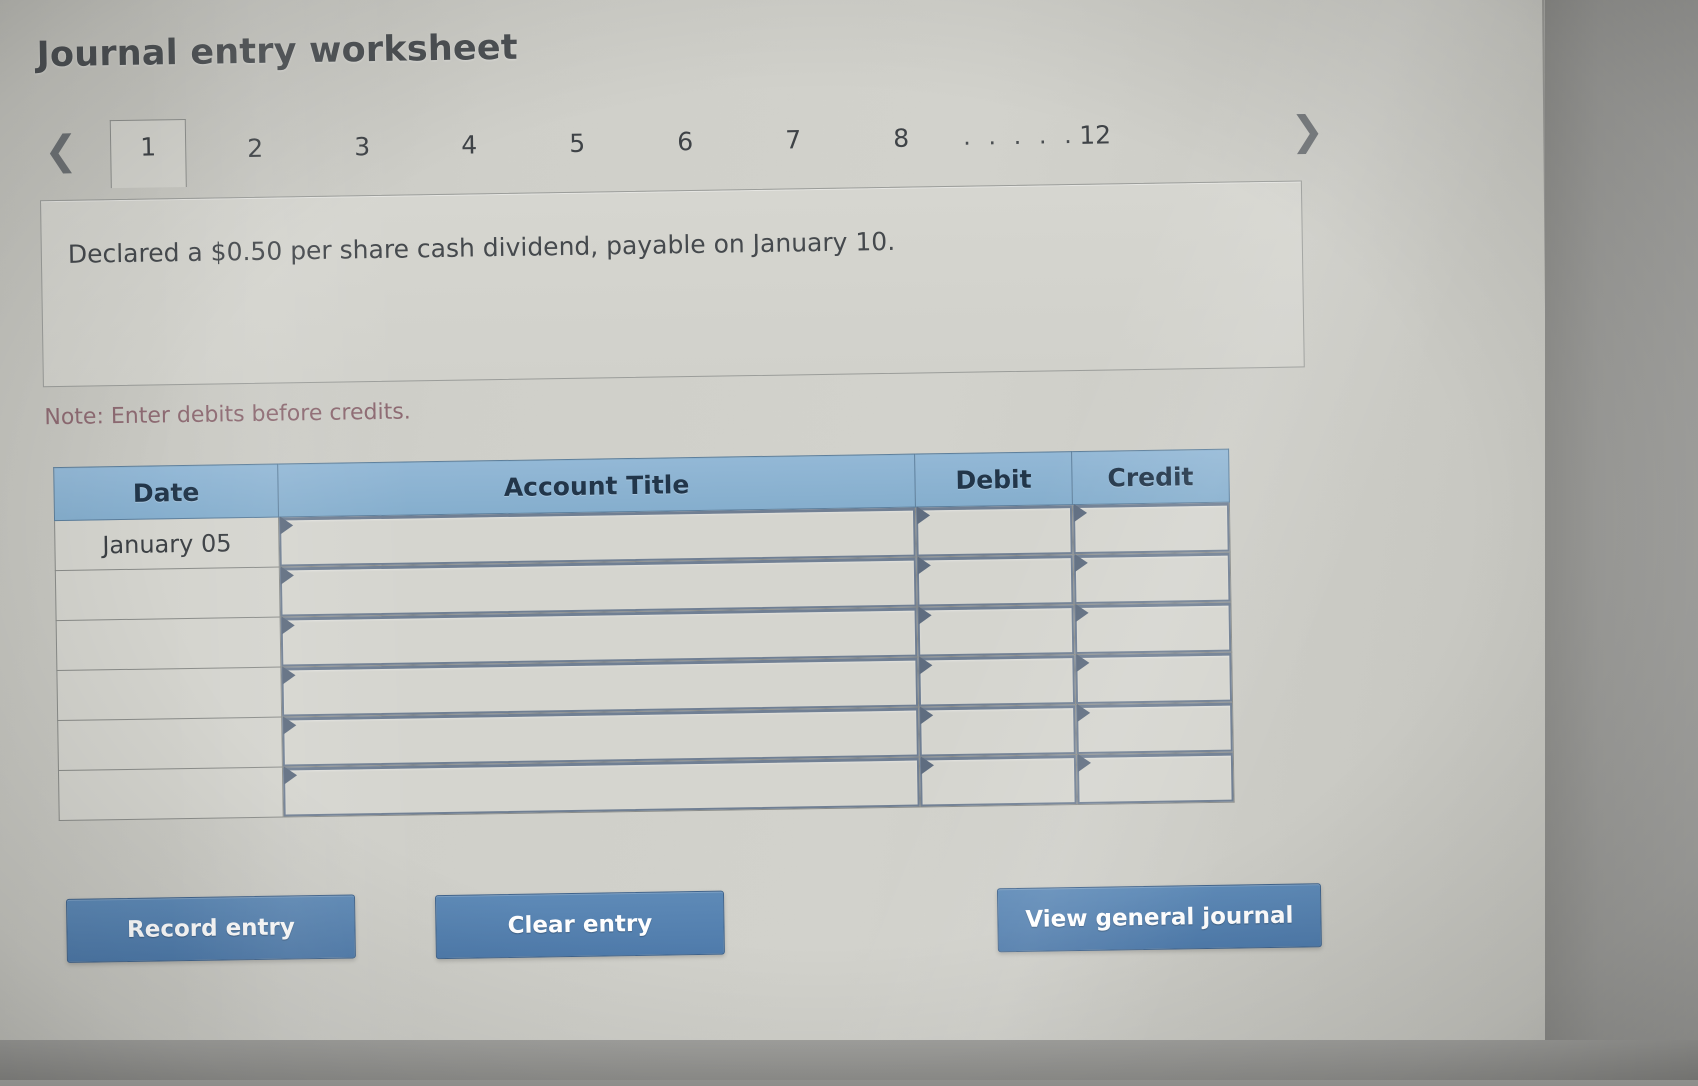  What do you see at coordinates (577, 144) in the screenshot?
I see `tab-5: 5` at bounding box center [577, 144].